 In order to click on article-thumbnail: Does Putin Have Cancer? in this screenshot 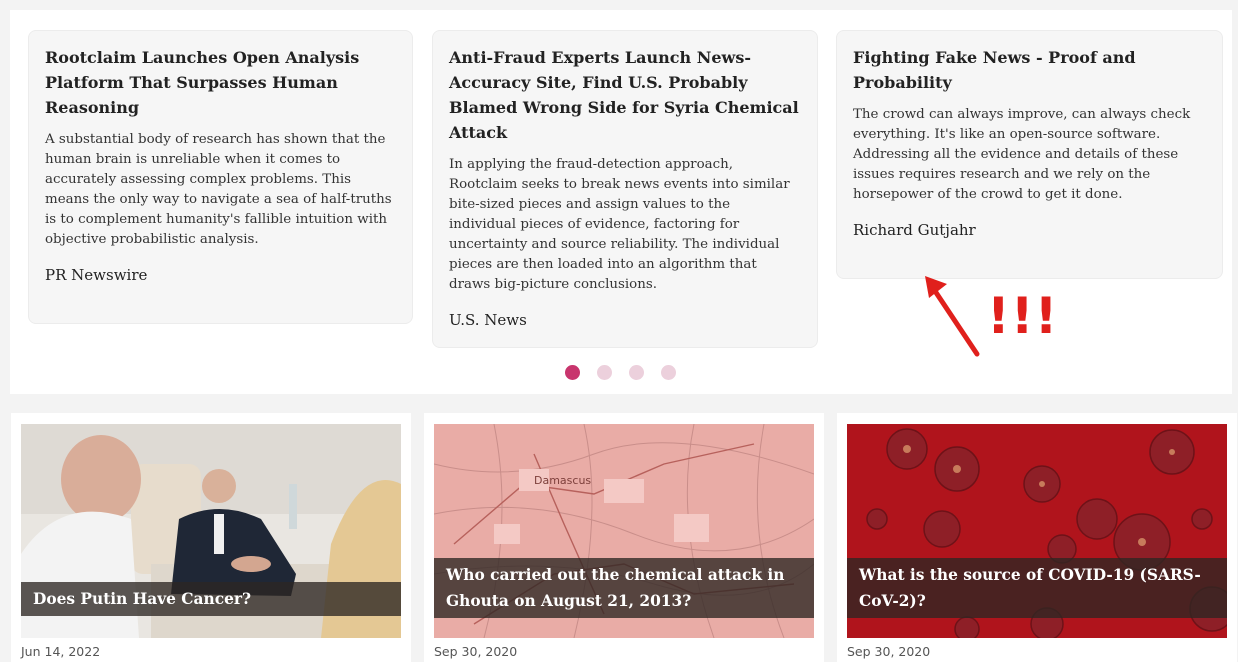, I will do `click(211, 531)`.